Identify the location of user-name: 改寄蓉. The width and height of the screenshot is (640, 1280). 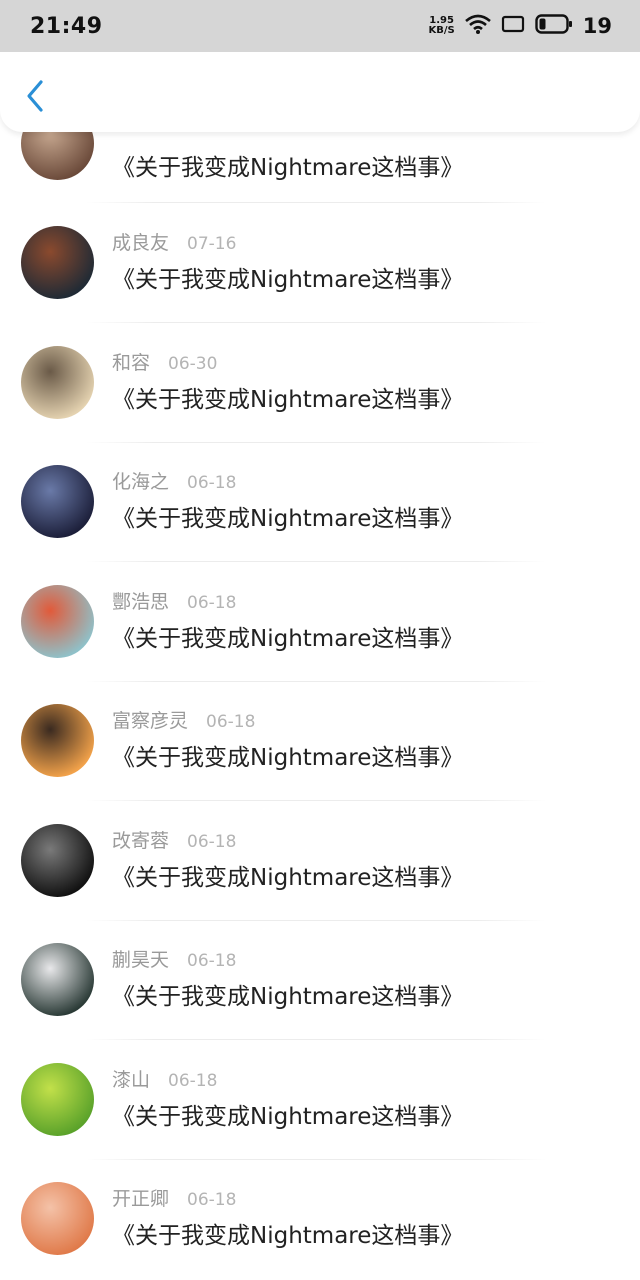
(140, 839).